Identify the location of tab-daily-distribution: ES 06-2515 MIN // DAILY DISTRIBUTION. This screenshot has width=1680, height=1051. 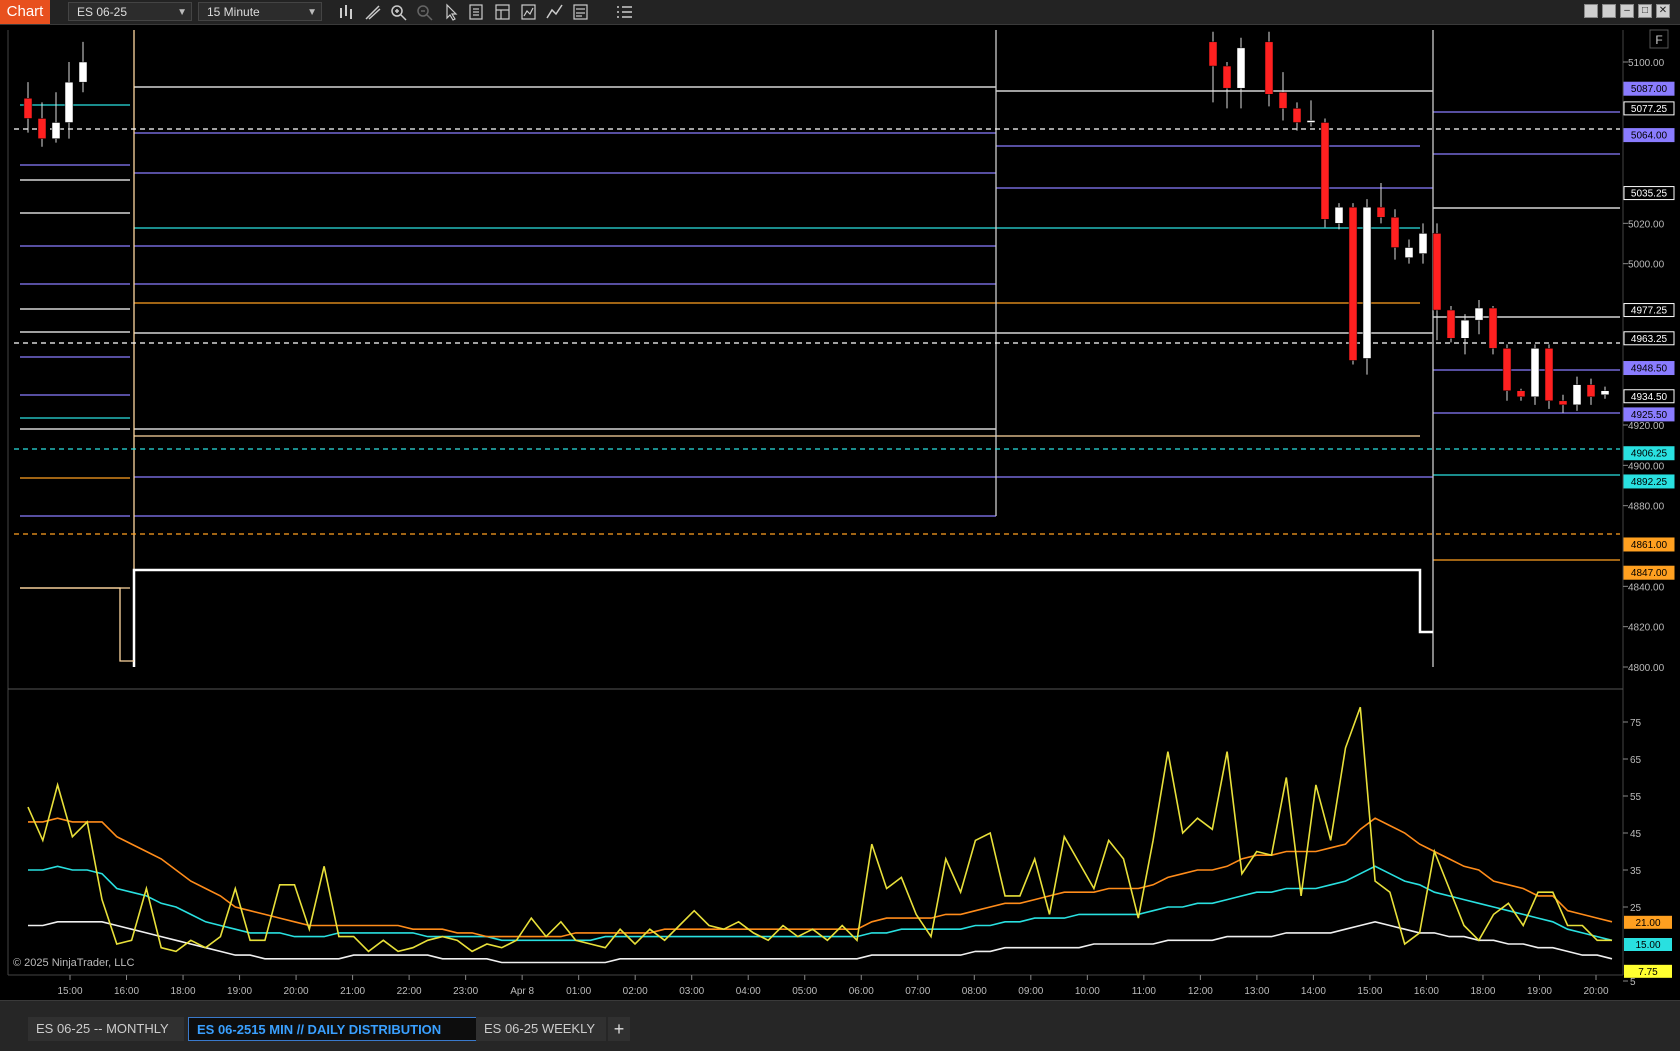
(333, 1029).